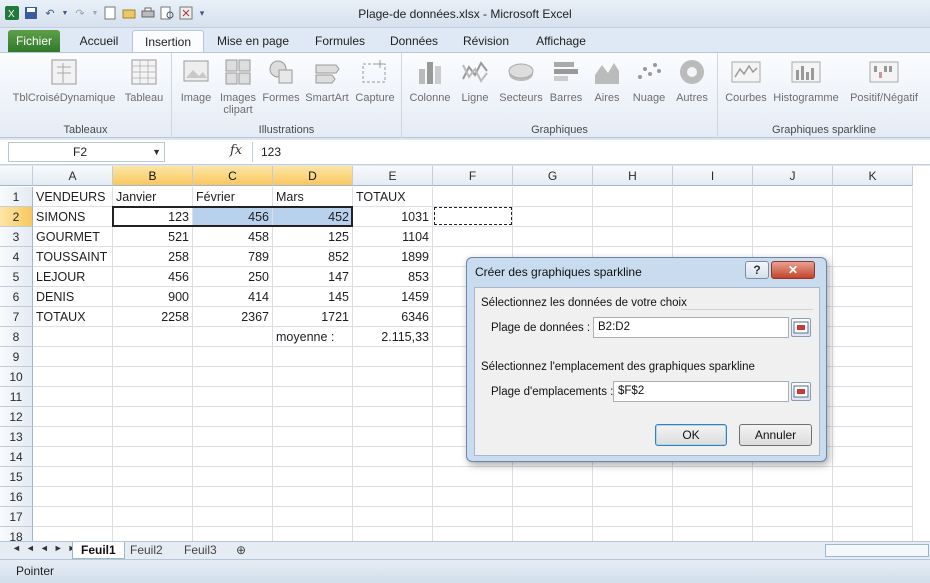 Image resolution: width=930 pixels, height=583 pixels. I want to click on column-header-j: J, so click(793, 176).